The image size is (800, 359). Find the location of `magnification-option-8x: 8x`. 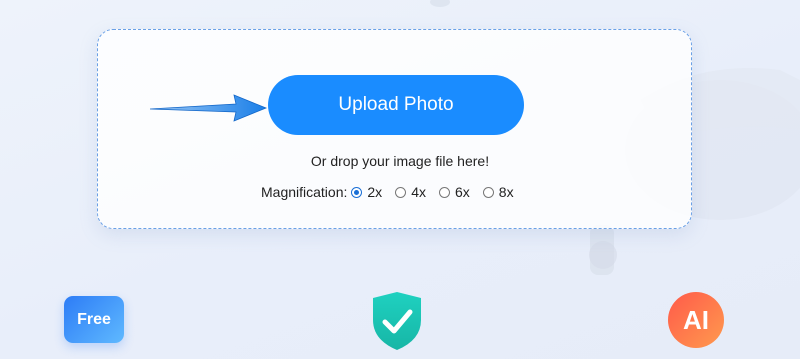

magnification-option-8x: 8x is located at coordinates (498, 192).